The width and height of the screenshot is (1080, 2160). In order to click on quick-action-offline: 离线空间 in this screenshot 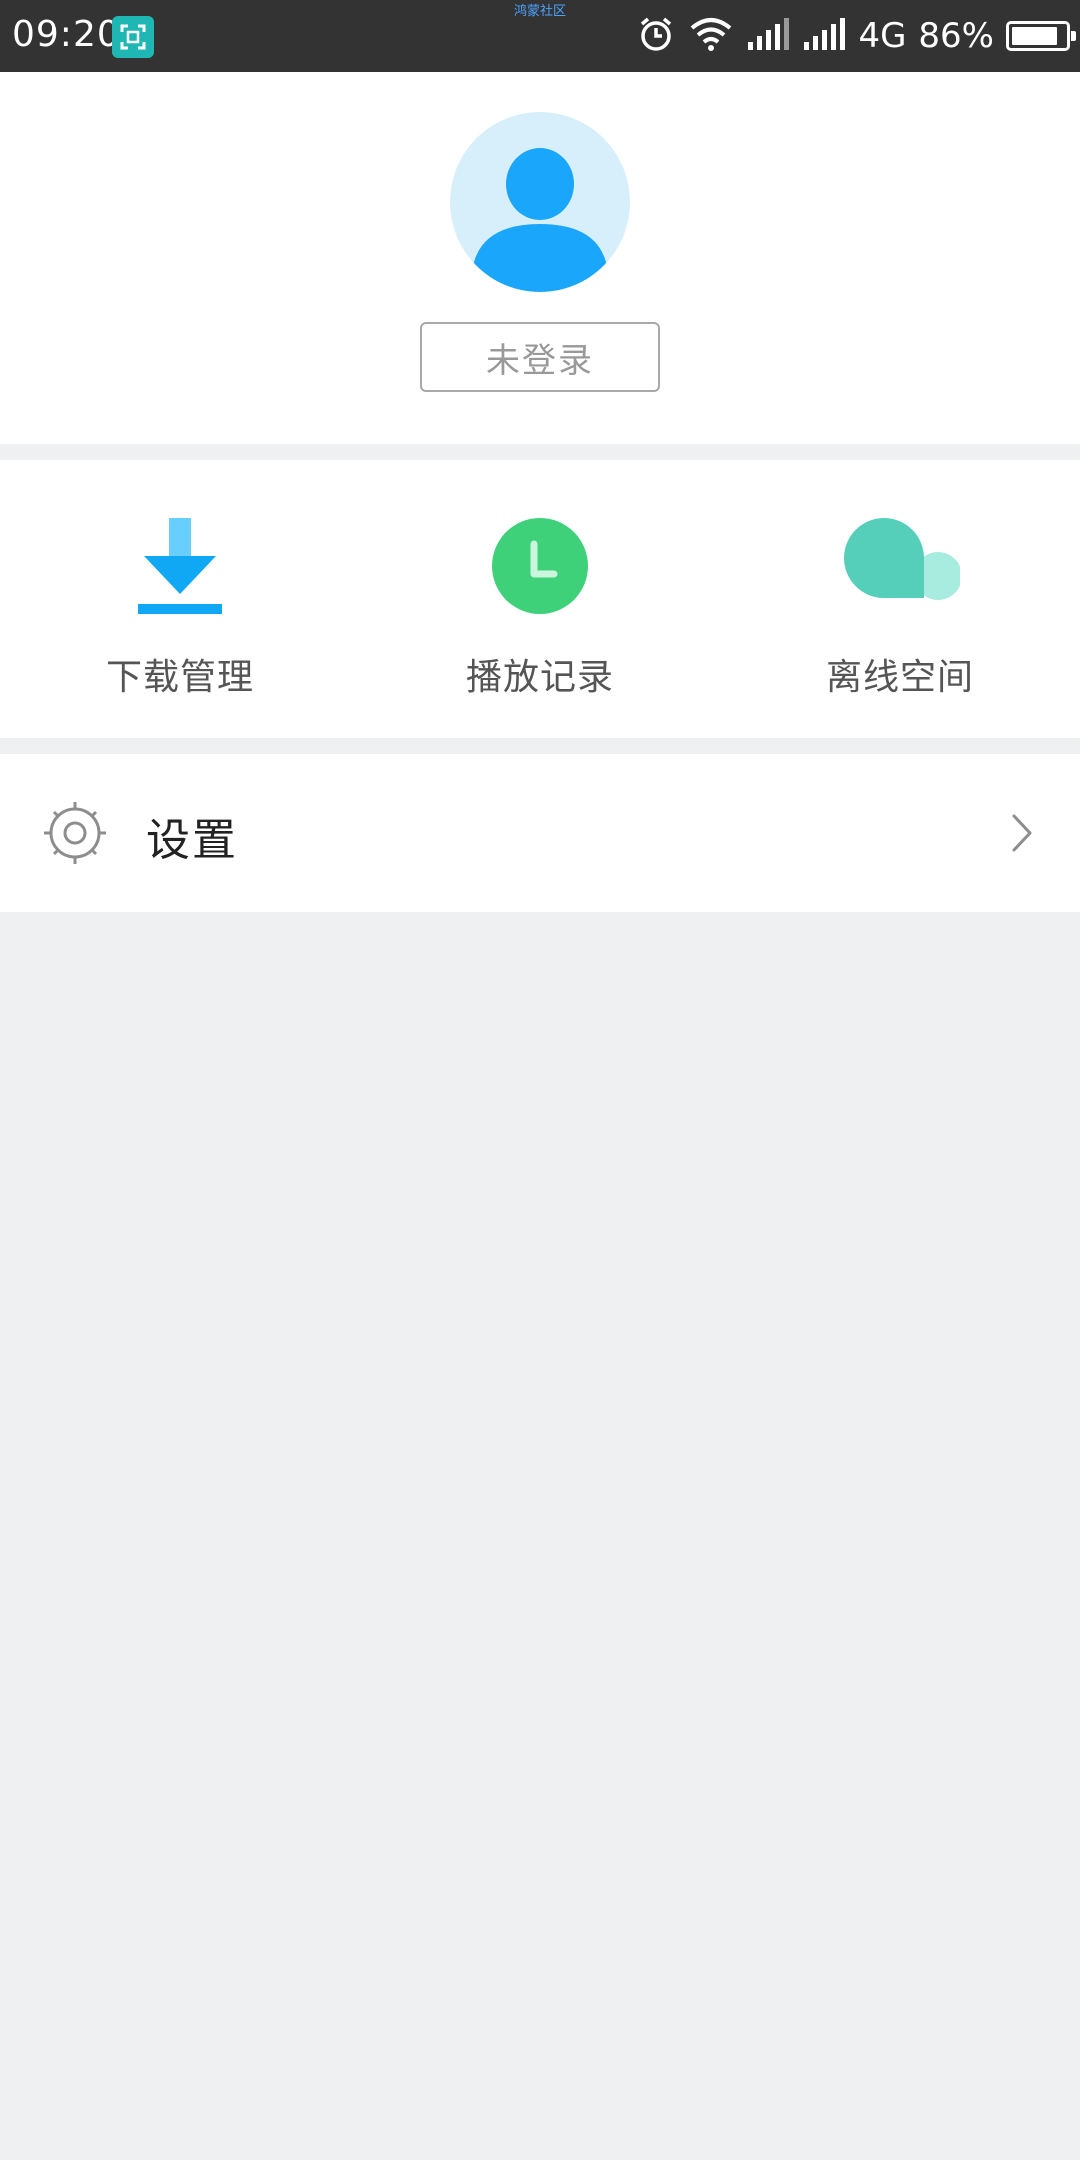, I will do `click(900, 599)`.